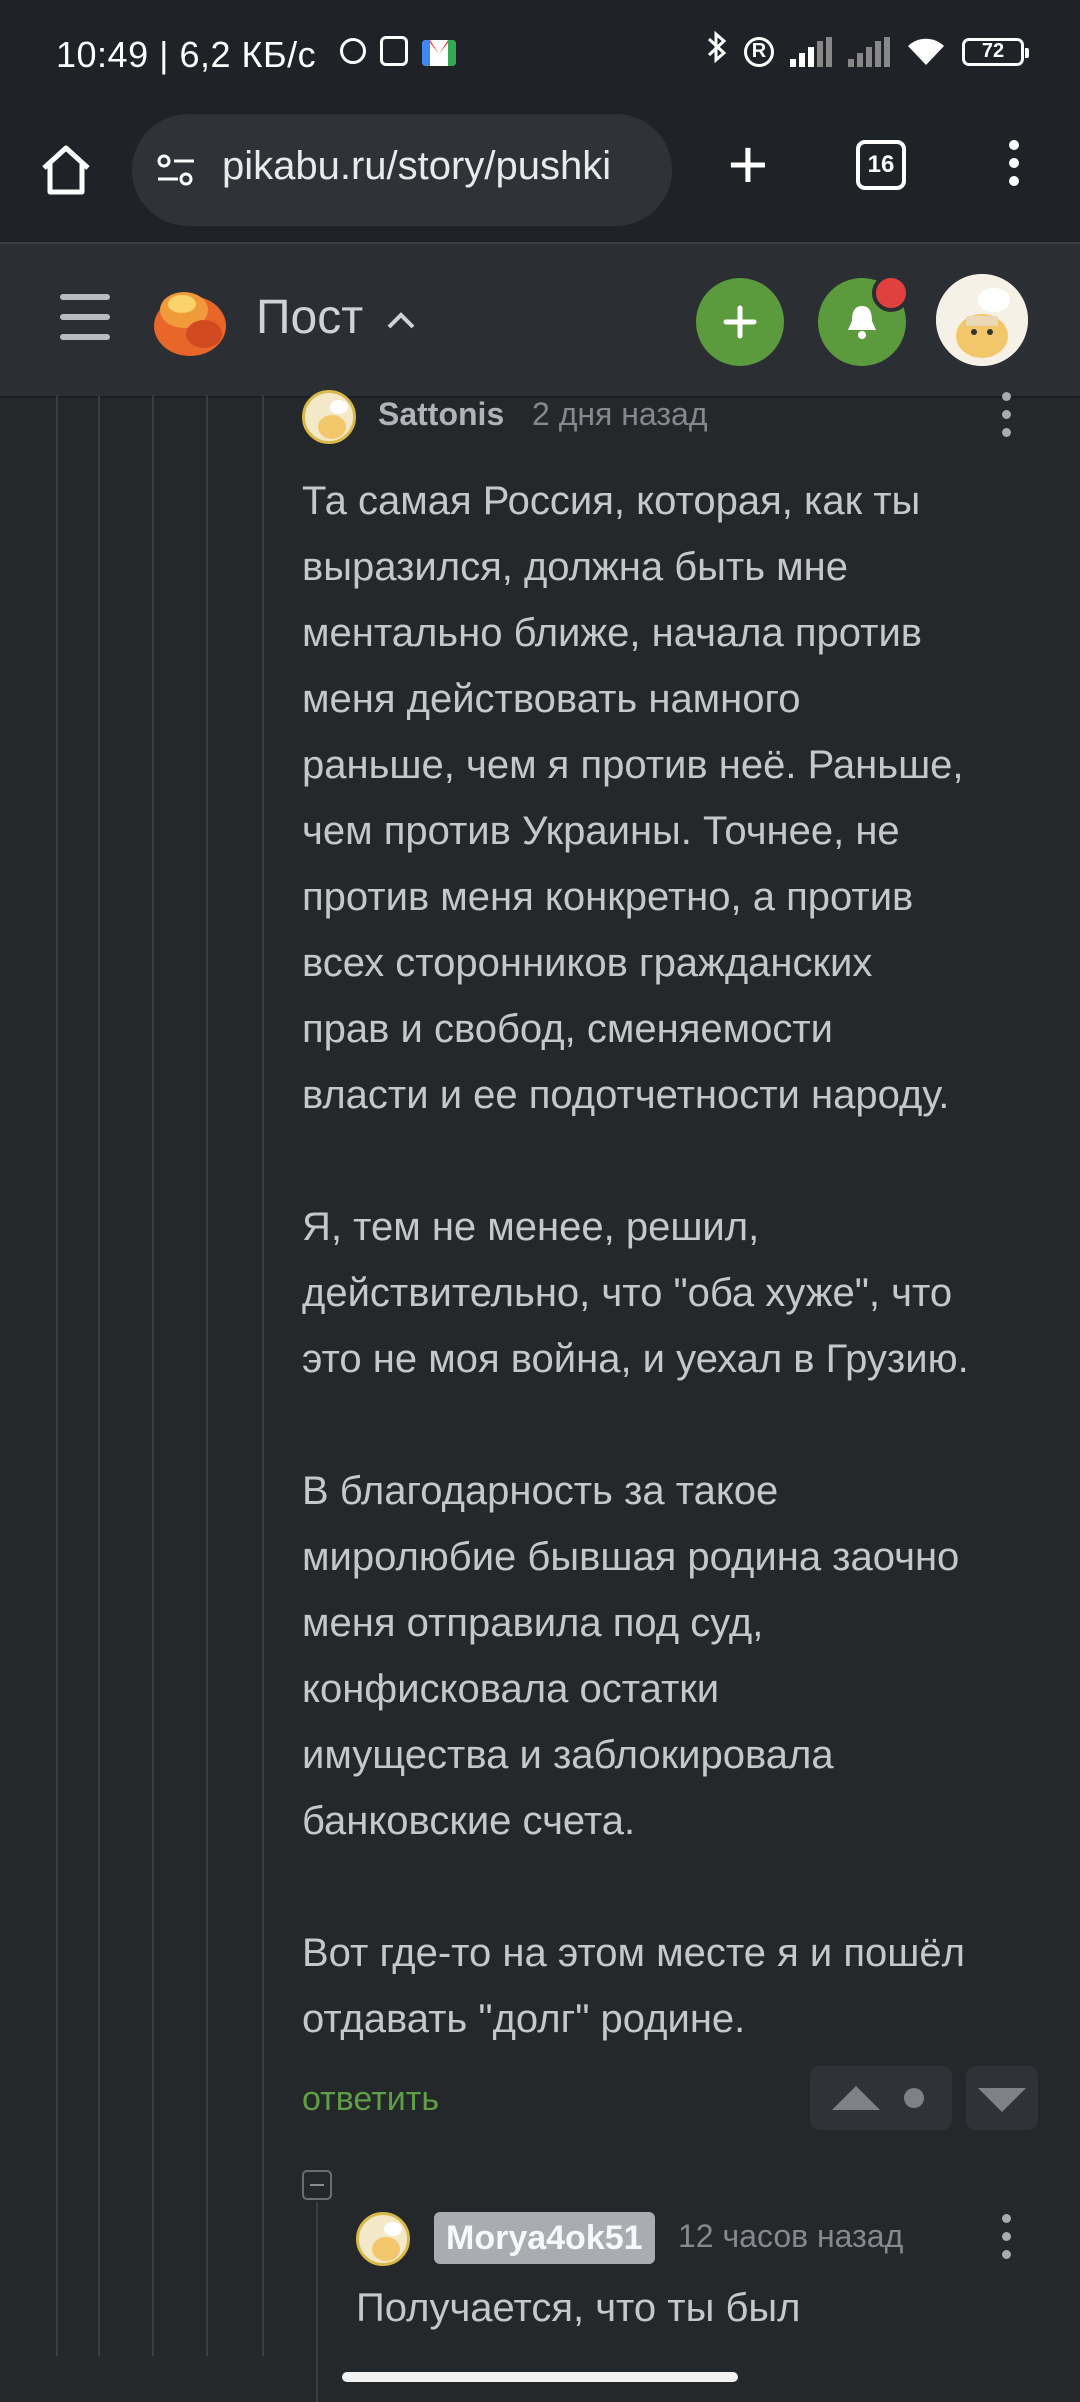 Image resolution: width=1080 pixels, height=2402 pixels. What do you see at coordinates (85, 317) in the screenshot?
I see `menu-icon` at bounding box center [85, 317].